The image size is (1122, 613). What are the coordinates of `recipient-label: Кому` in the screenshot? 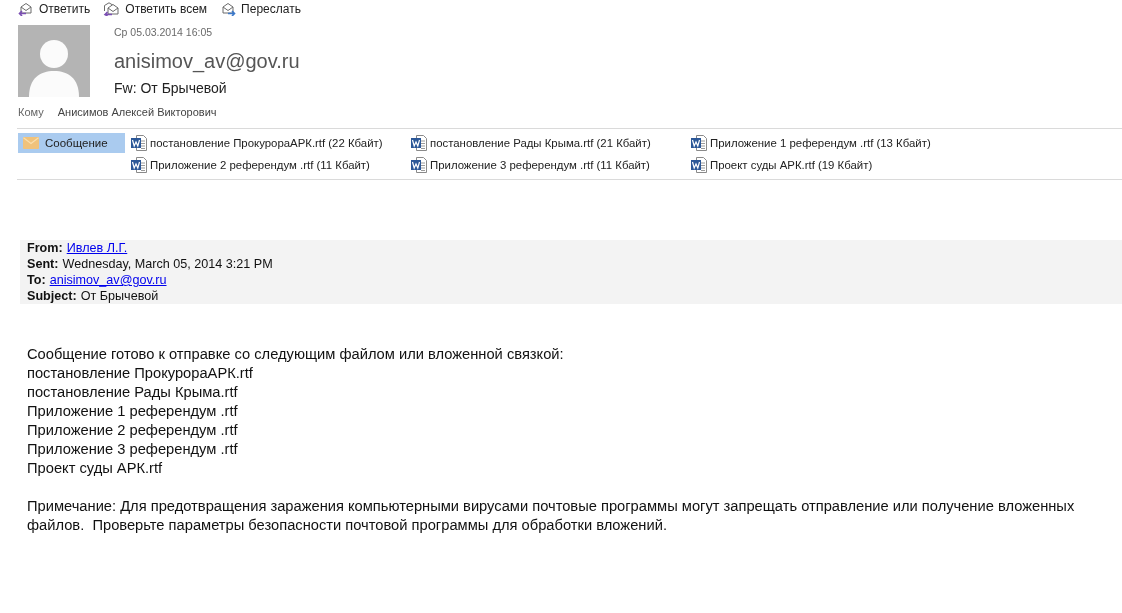 It's located at (31, 112).